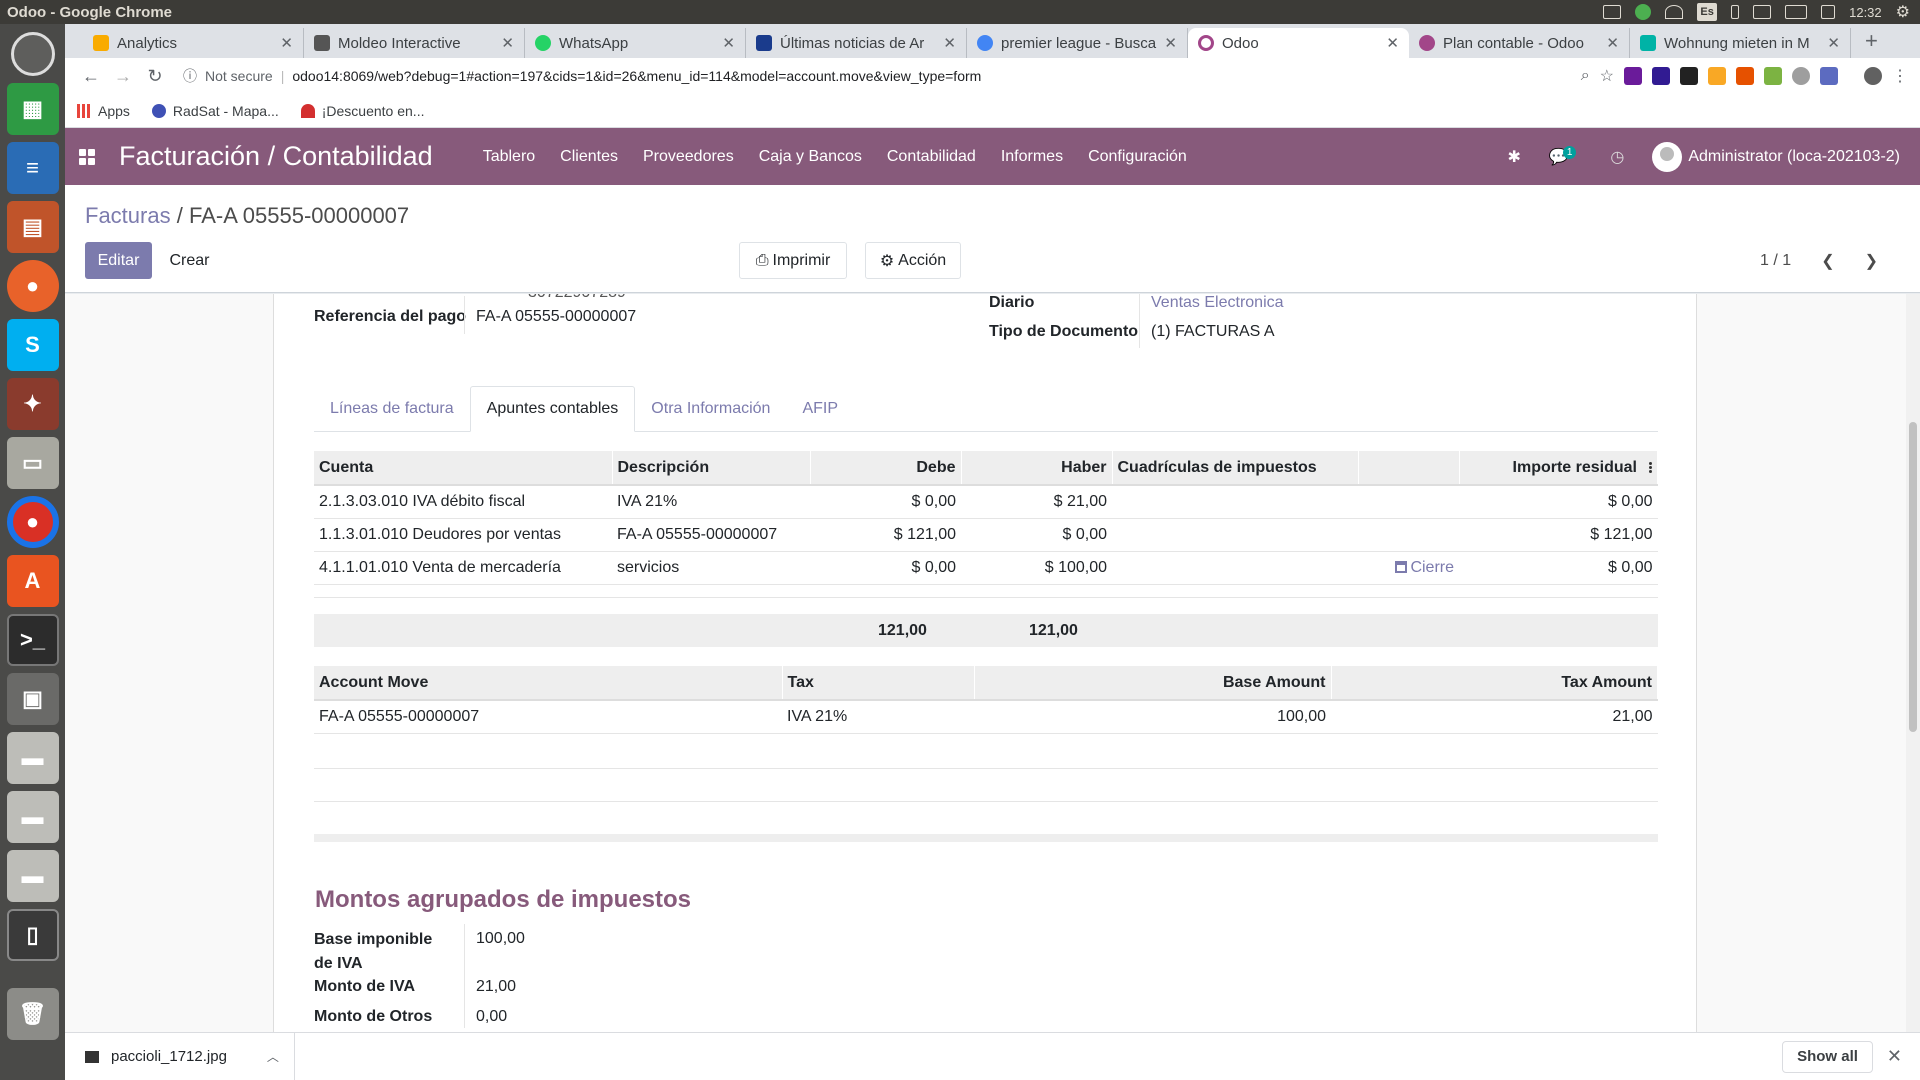 The image size is (1920, 1080). I want to click on info-icon: ⓘ, so click(190, 76).